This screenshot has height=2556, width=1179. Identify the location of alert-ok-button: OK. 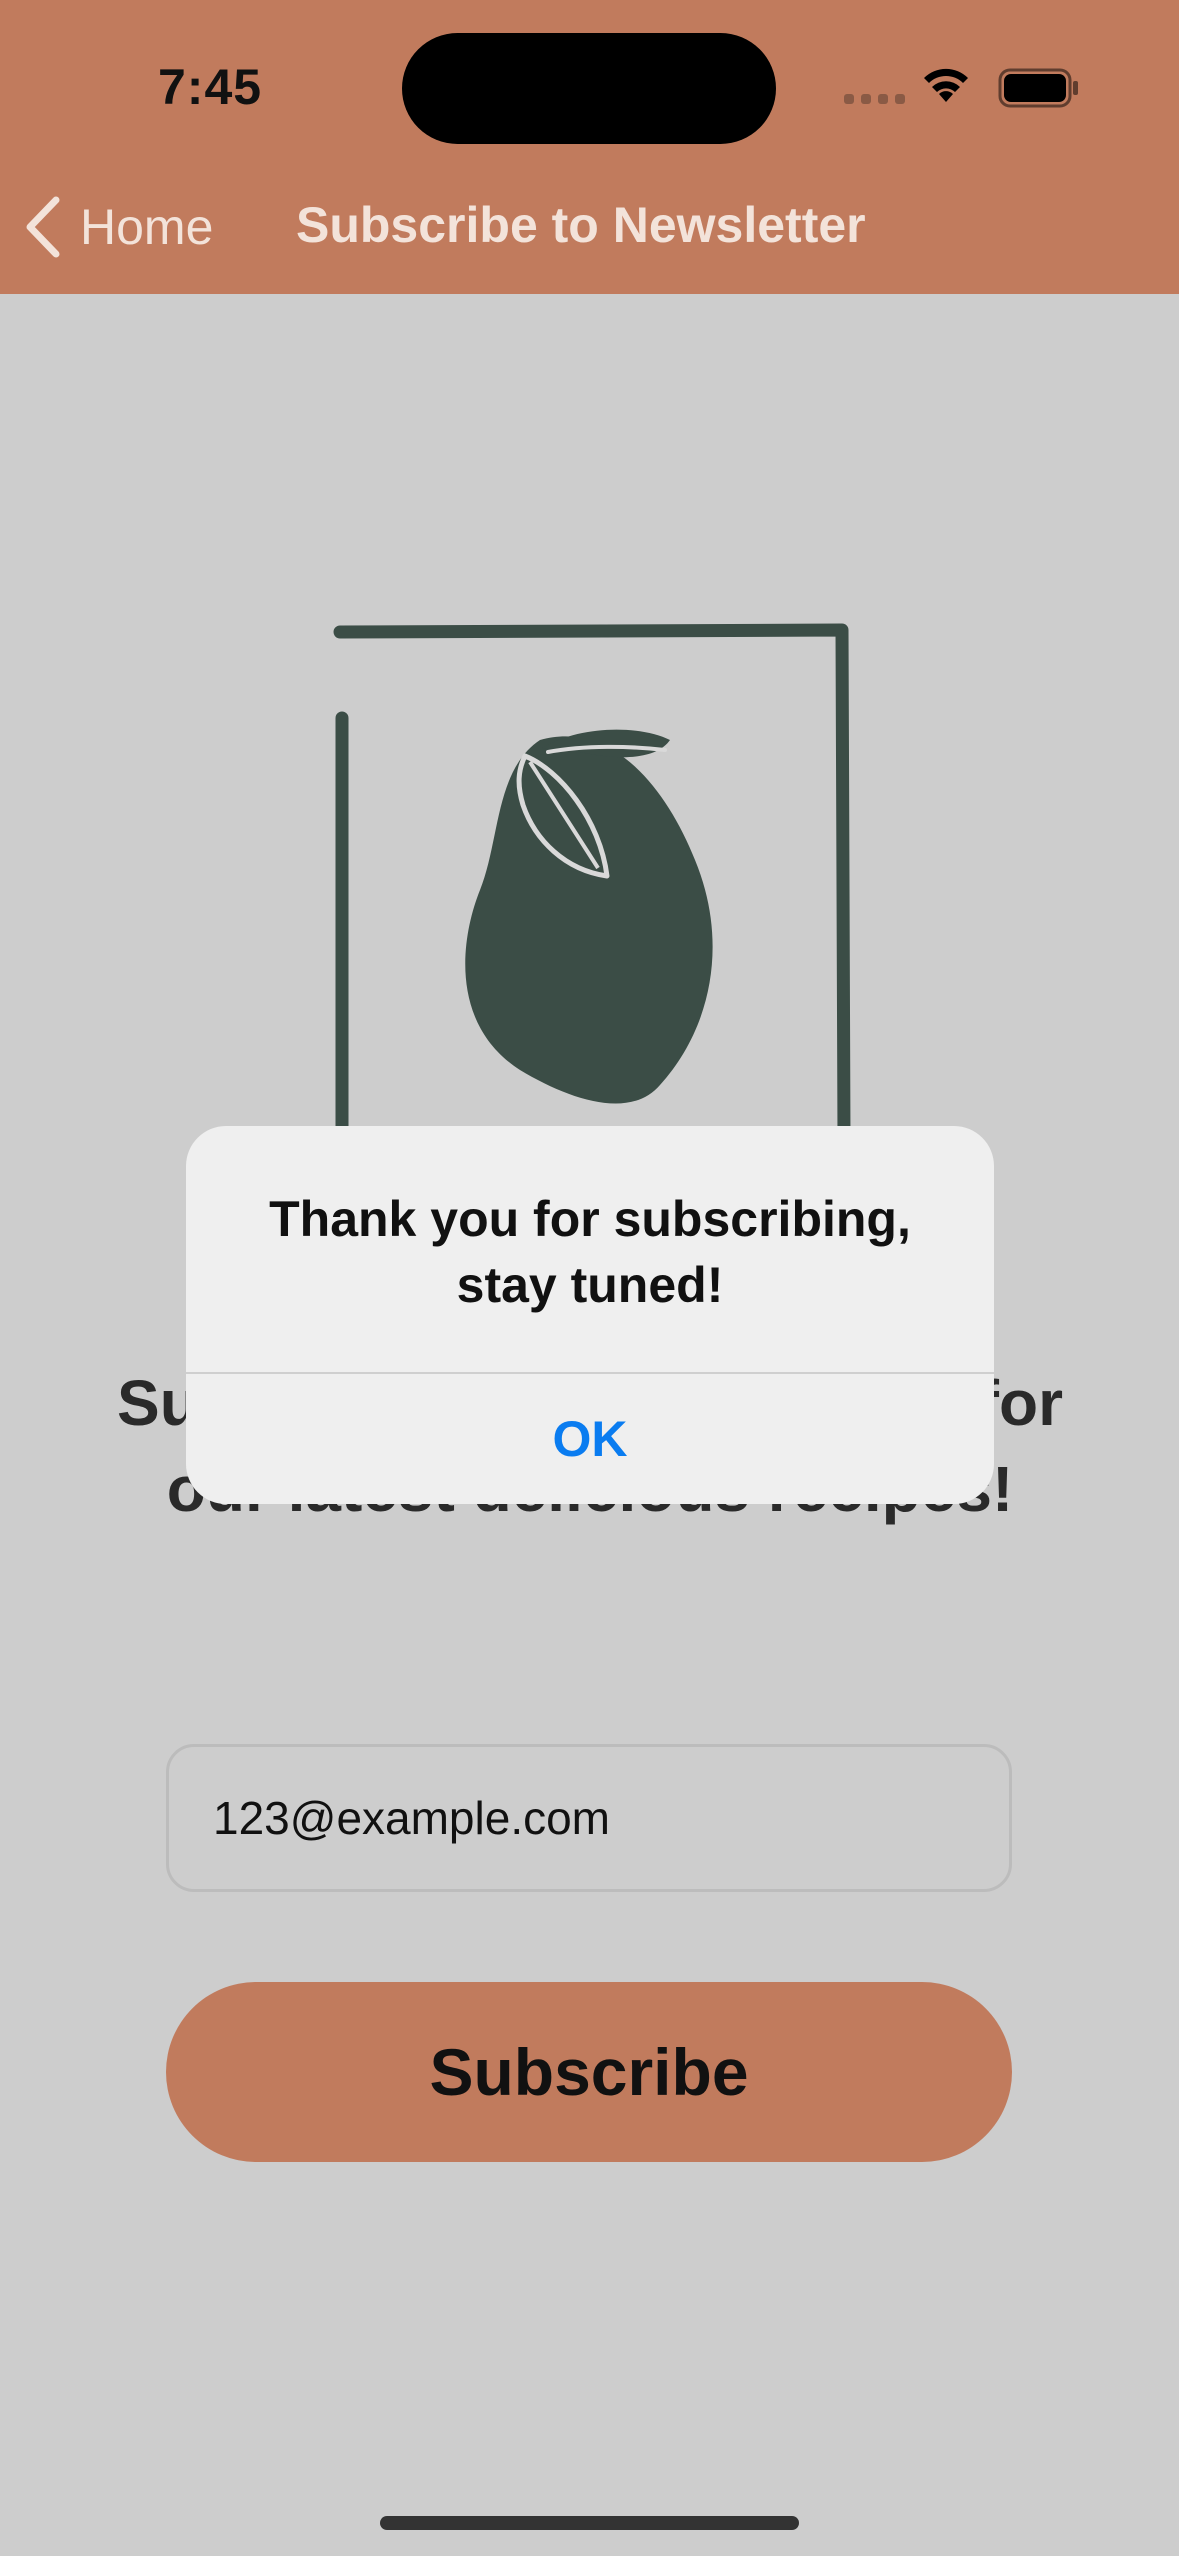
(590, 1439).